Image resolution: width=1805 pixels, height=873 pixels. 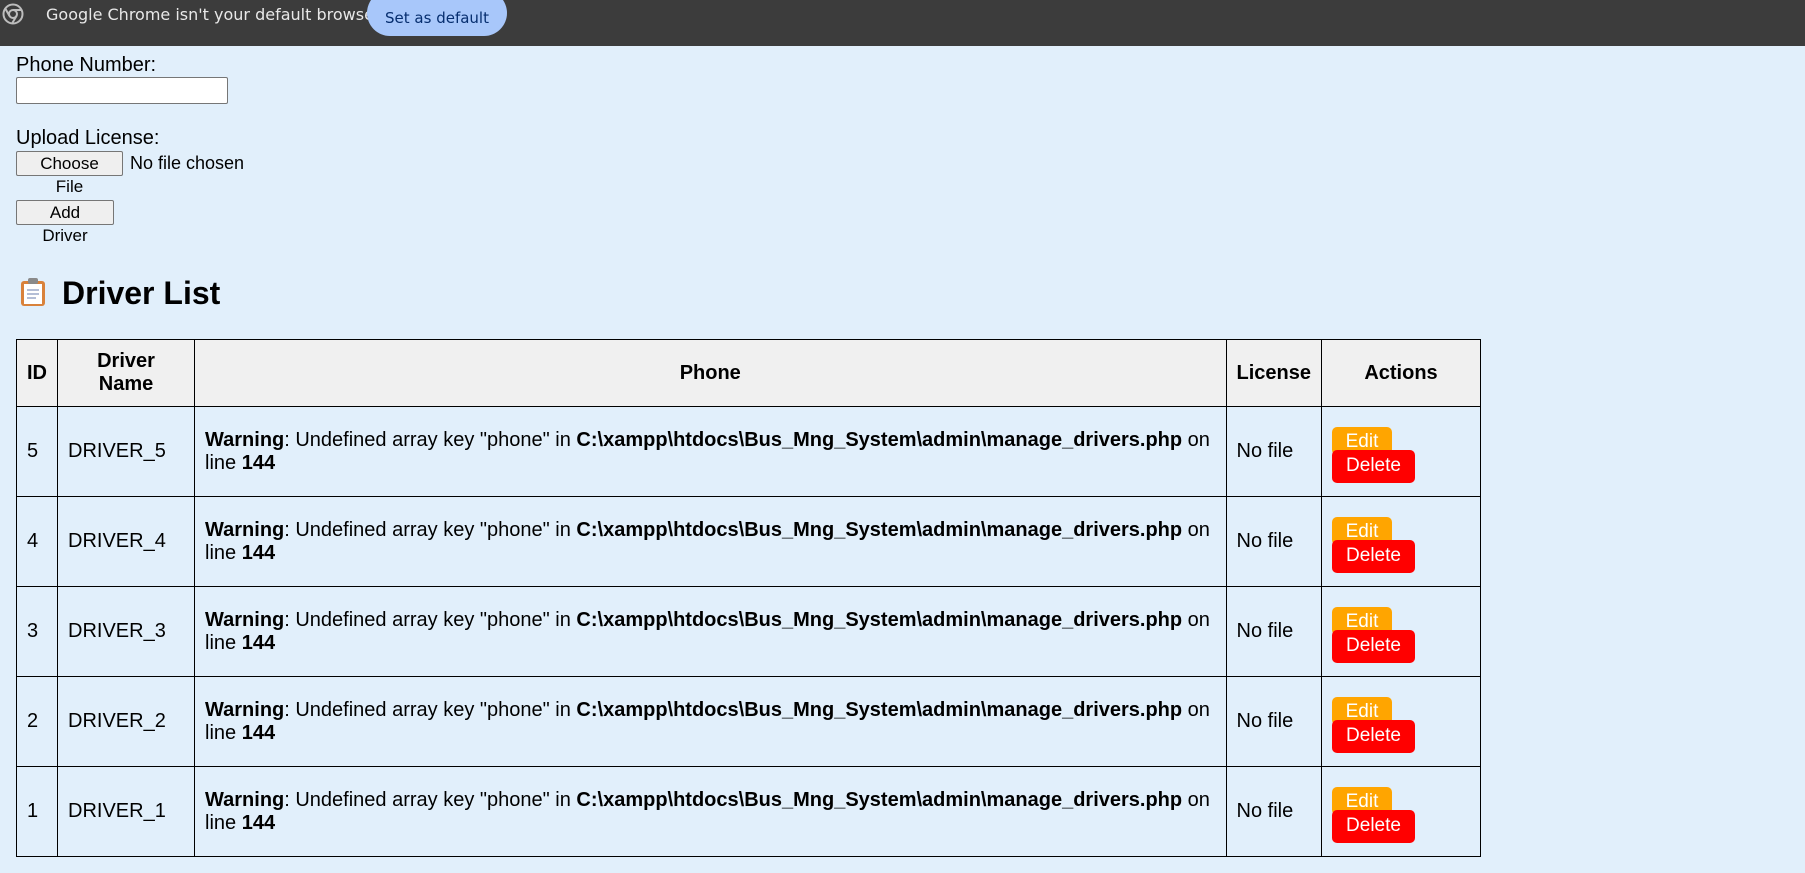 What do you see at coordinates (65, 222) in the screenshot?
I see `add-driver-button: Add Driver` at bounding box center [65, 222].